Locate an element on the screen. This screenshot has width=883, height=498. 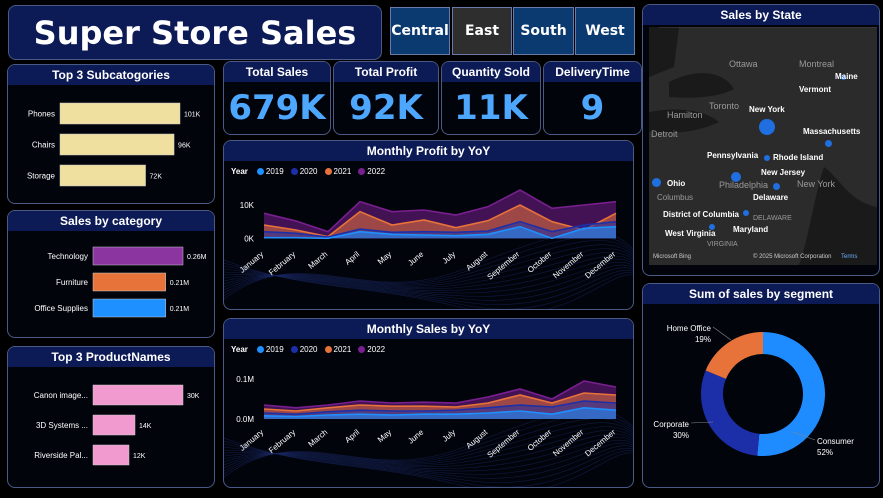
kpi-value: 679K is located at coordinates (277, 108).